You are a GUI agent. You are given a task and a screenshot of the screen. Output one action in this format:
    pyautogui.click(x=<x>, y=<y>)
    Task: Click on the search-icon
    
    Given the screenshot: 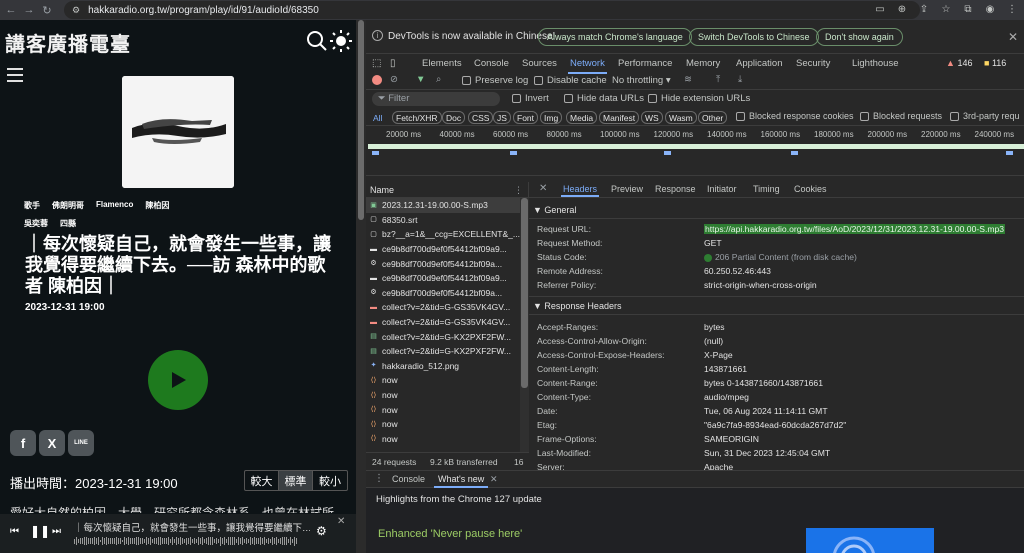 What is the action you would take?
    pyautogui.click(x=317, y=41)
    